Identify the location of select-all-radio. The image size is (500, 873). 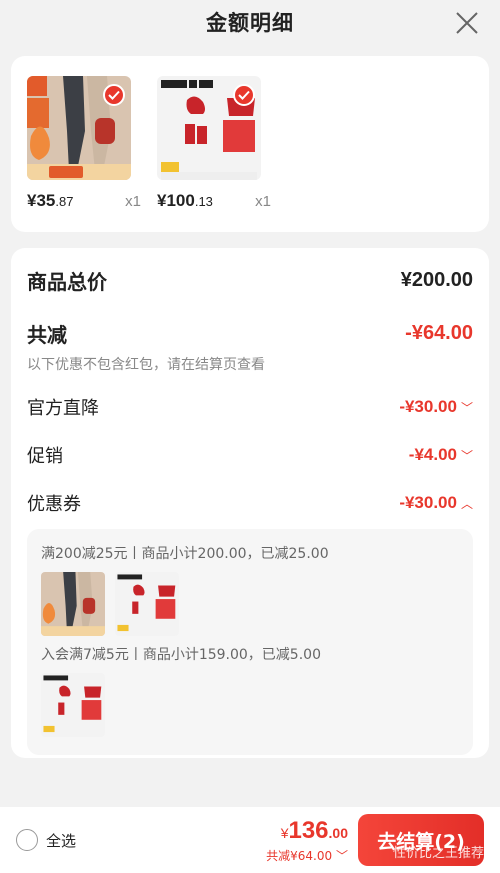
(27, 840).